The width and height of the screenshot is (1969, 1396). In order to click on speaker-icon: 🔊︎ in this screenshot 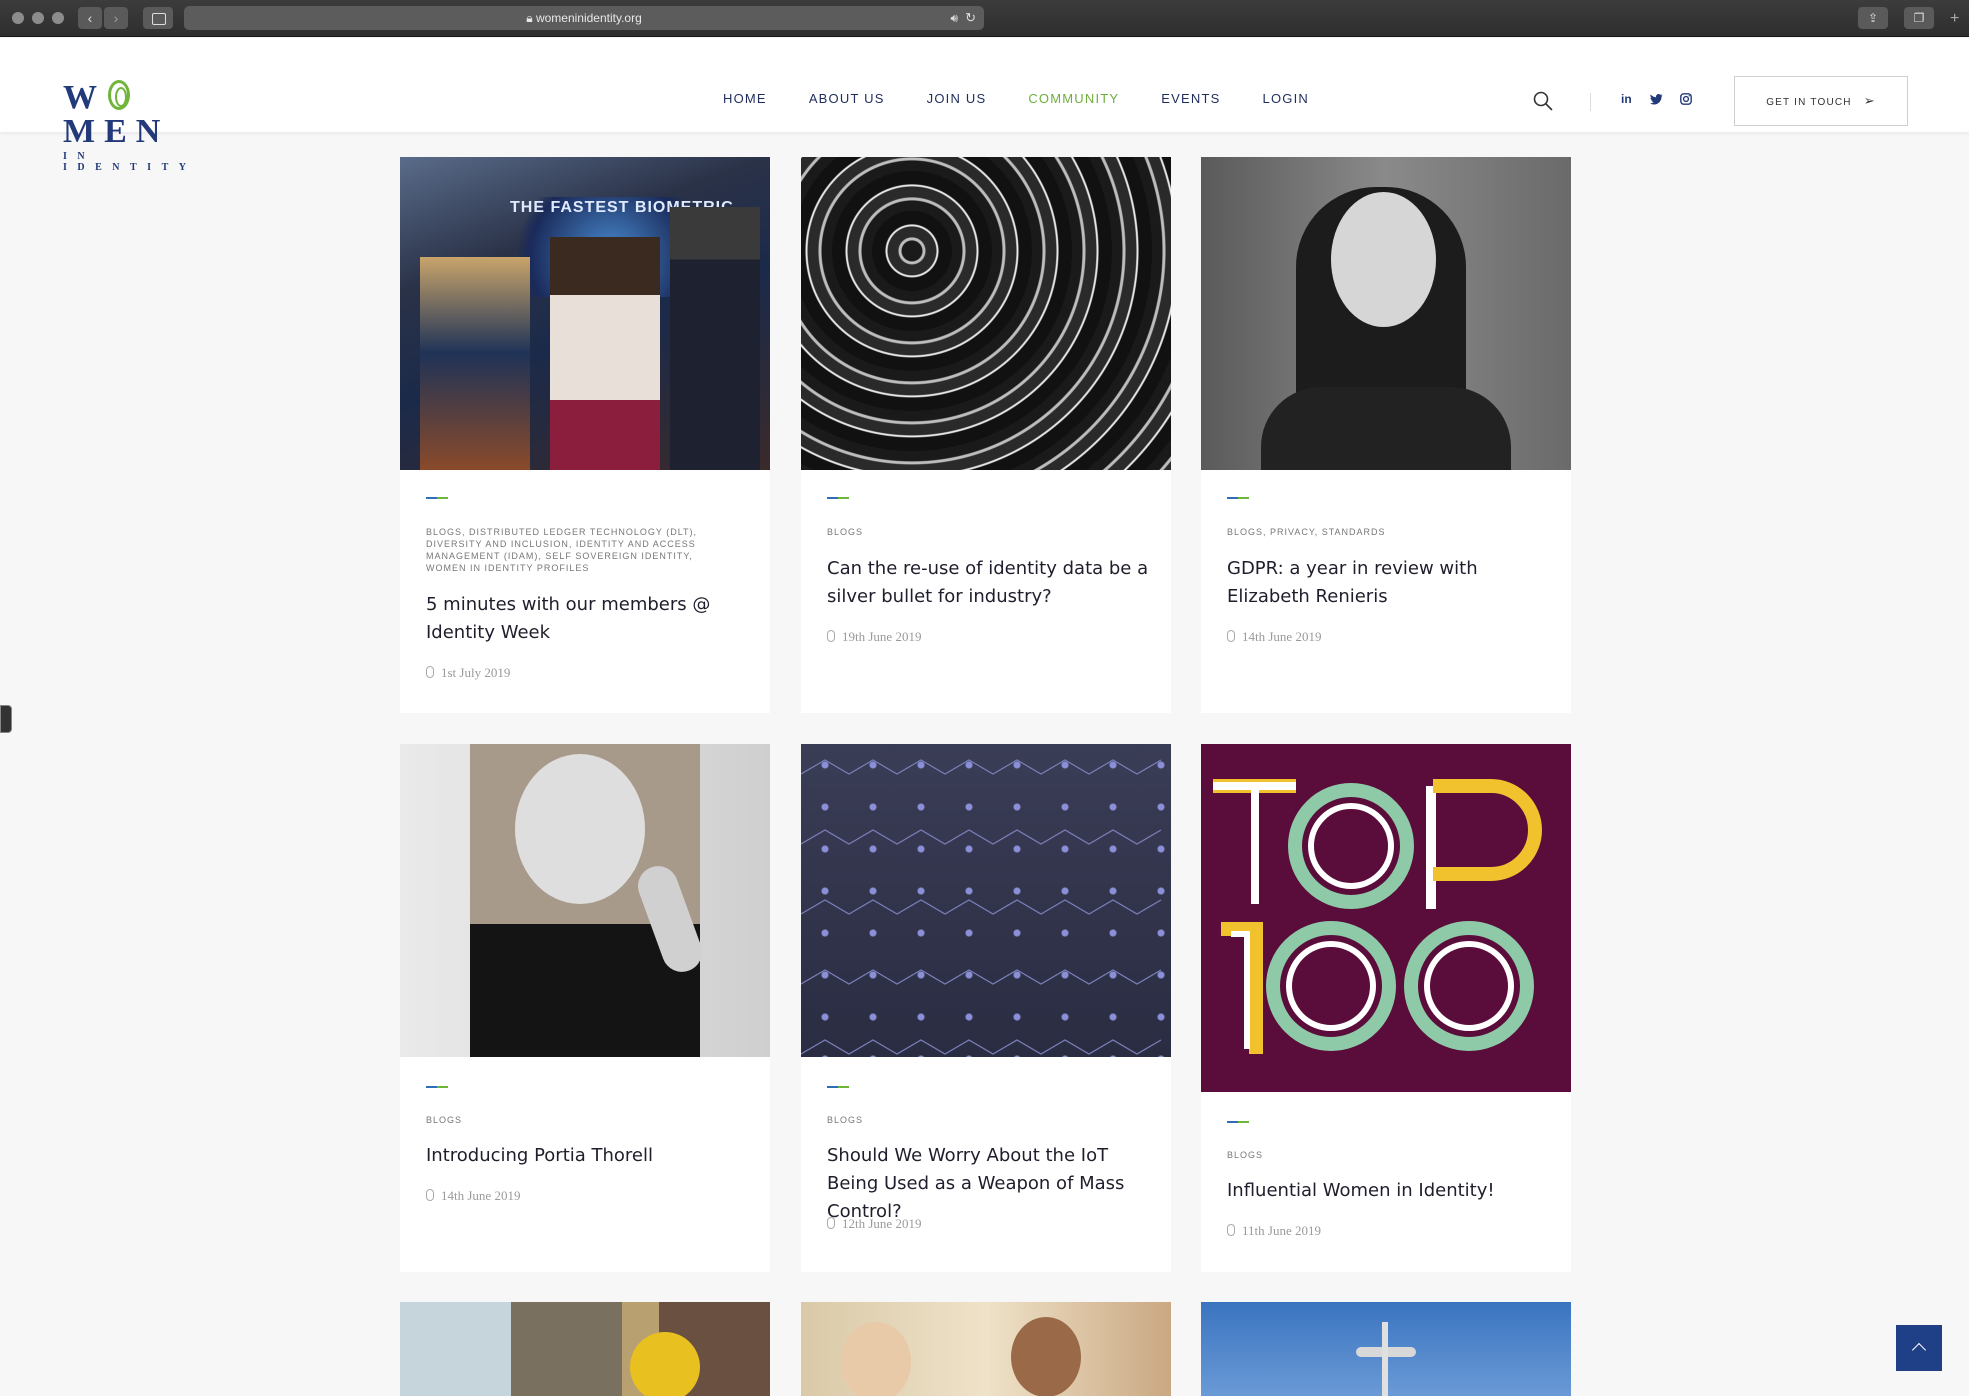, I will do `click(954, 18)`.